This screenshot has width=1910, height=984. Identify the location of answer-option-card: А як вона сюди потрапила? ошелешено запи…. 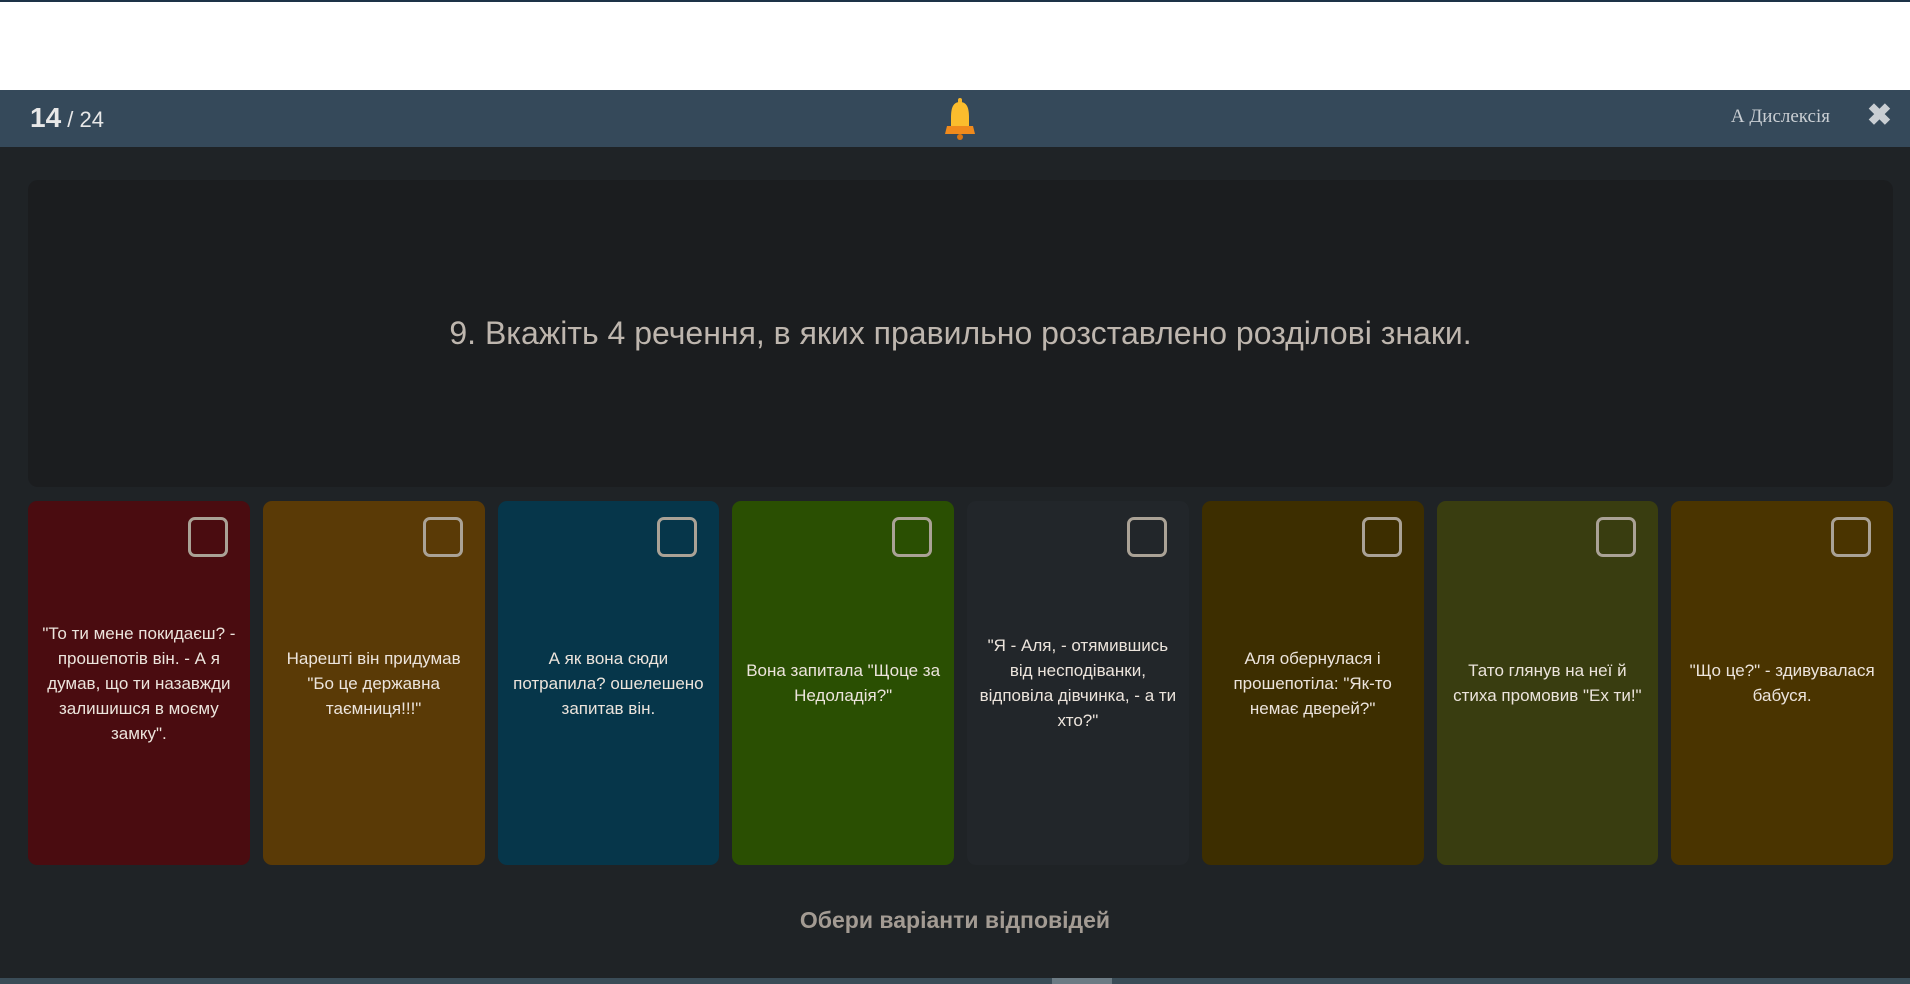
(608, 683).